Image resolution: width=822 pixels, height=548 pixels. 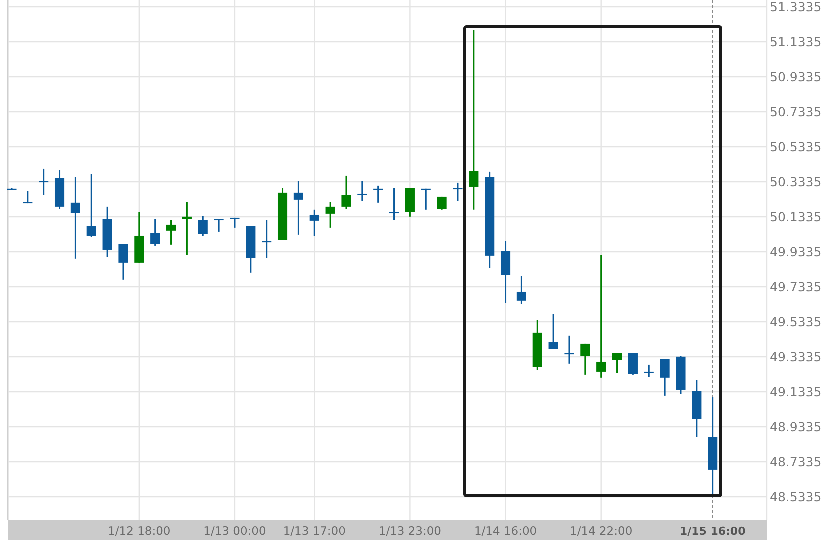 I want to click on axis-label: 50.7335, so click(x=796, y=112).